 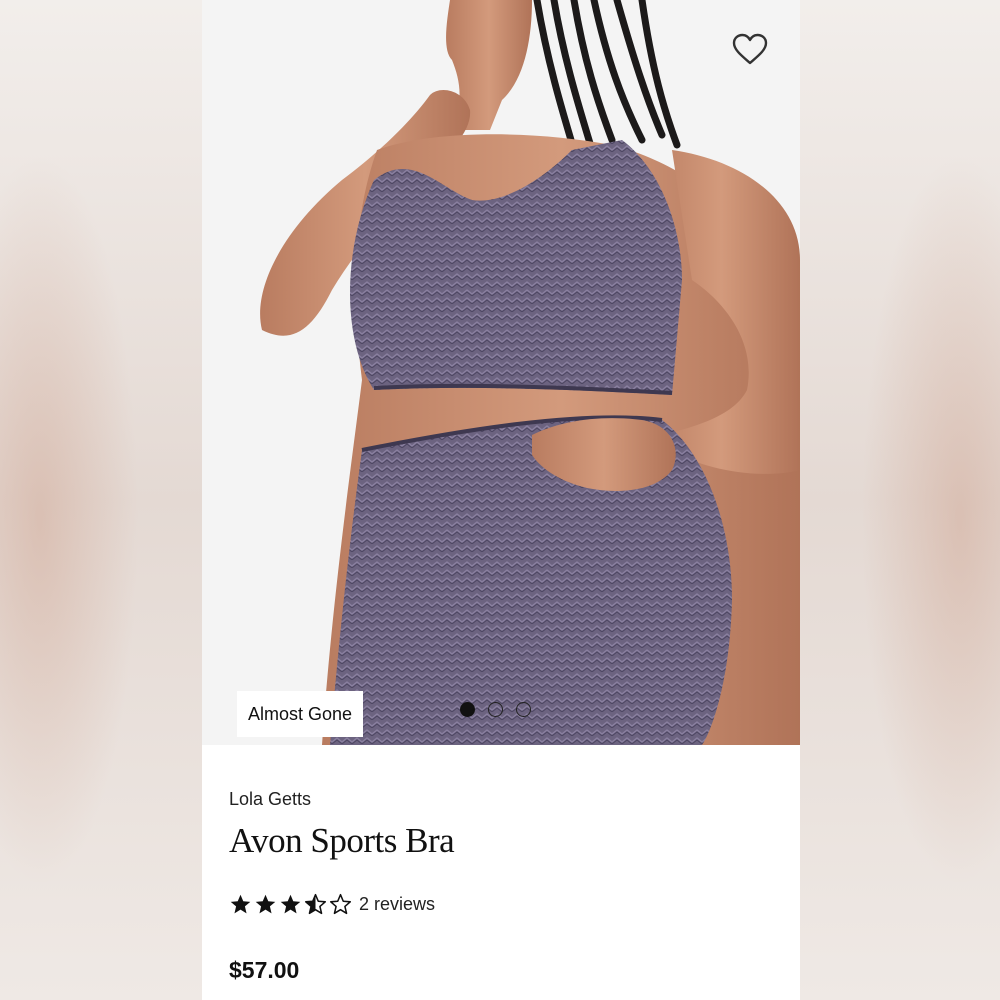 I want to click on heart-outline-icon, so click(x=750, y=49).